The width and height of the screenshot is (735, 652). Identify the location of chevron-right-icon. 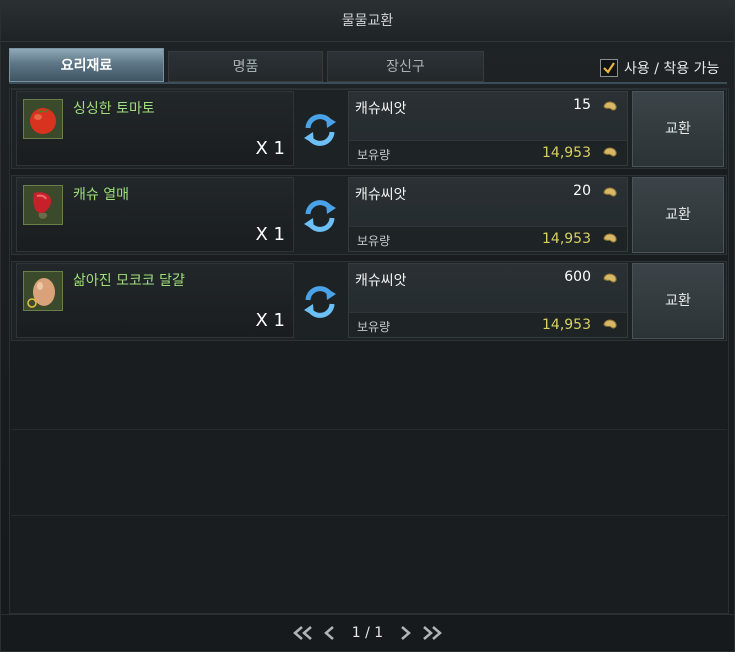
(406, 633).